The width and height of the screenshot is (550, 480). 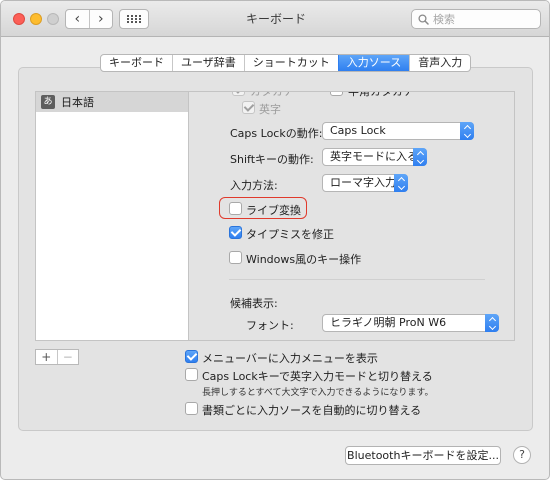 I want to click on tab-user-dictionary: ユーザ辞書, so click(x=208, y=63).